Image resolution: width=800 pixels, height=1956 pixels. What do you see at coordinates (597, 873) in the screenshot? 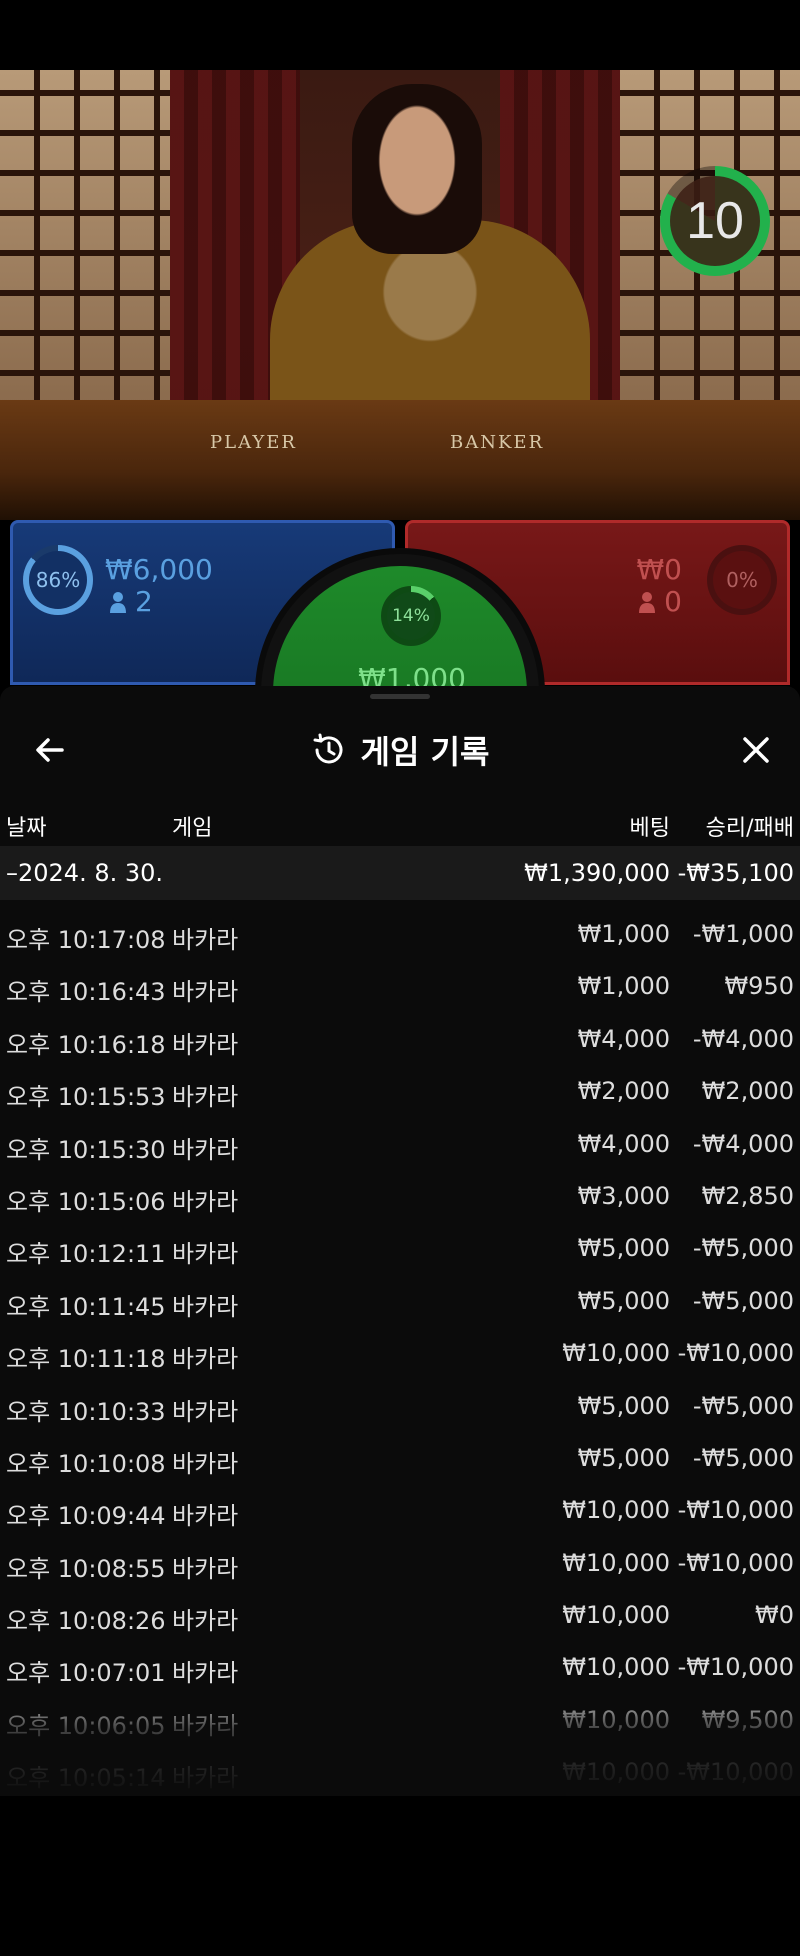
I see `date-group-bet-total: ₩1,390,000` at bounding box center [597, 873].